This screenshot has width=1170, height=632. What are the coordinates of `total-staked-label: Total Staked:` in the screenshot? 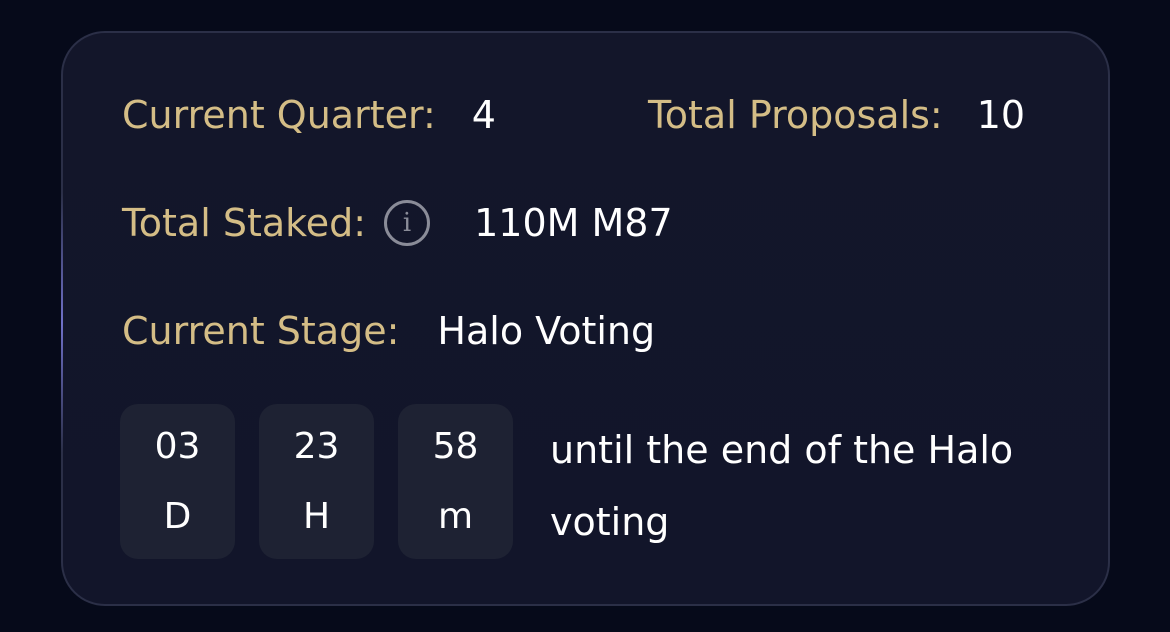 It's located at (244, 223).